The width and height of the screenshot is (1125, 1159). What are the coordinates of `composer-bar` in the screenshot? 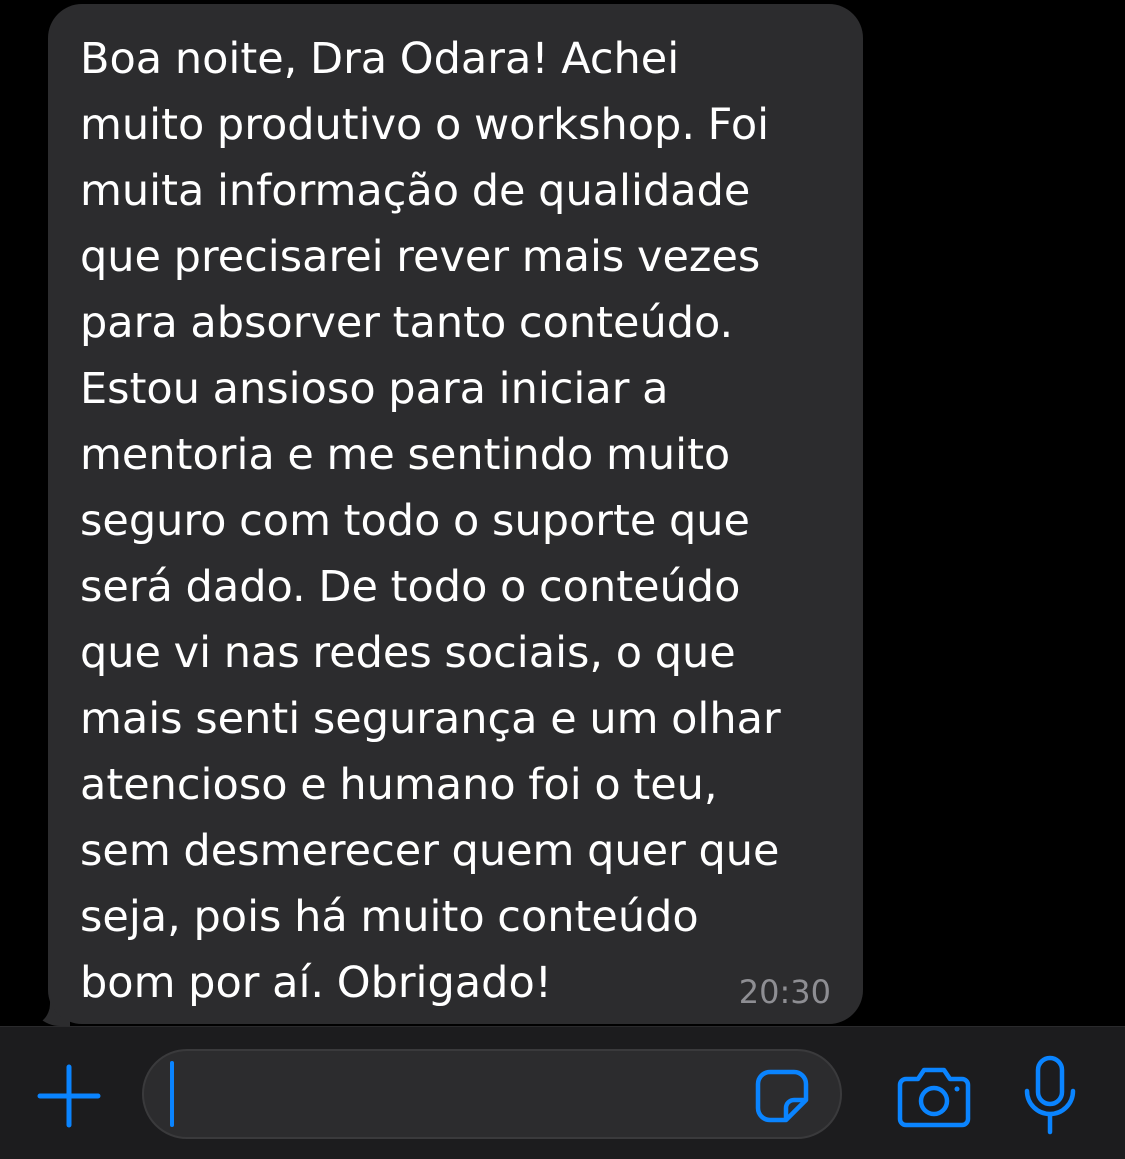 It's located at (562, 1092).